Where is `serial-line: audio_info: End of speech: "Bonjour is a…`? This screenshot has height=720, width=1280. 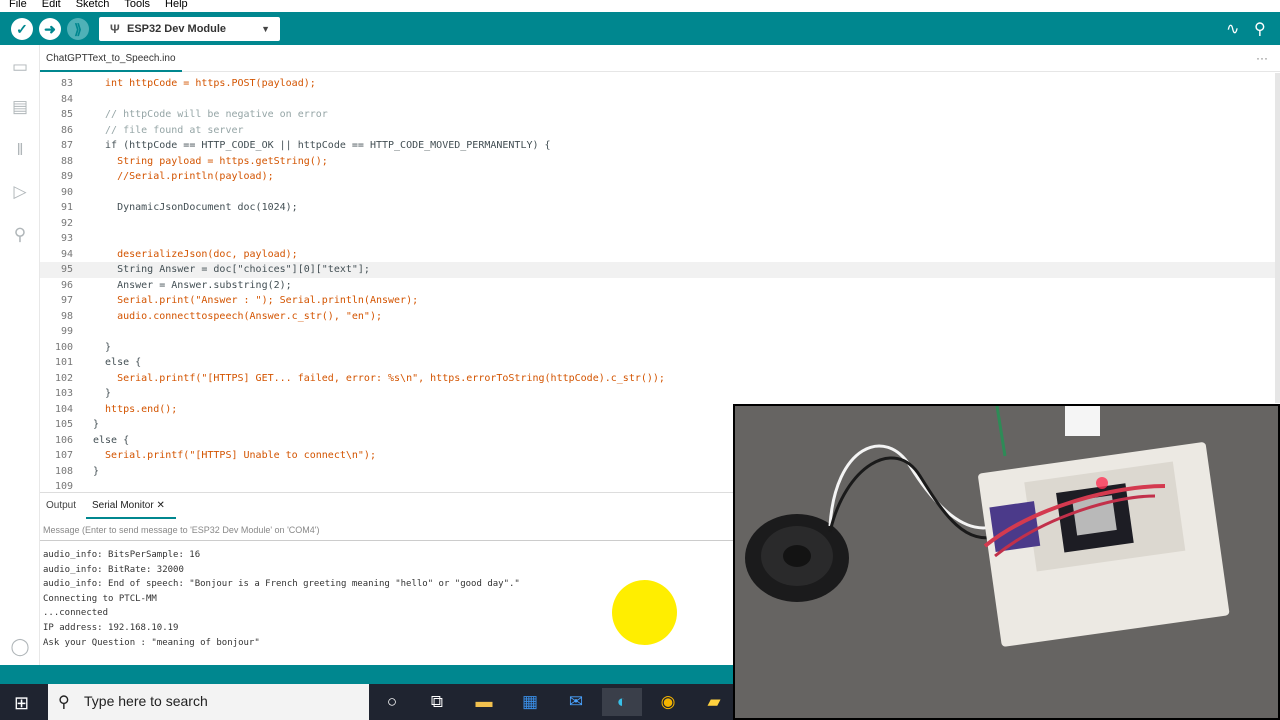 serial-line: audio_info: End of speech: "Bonjour is a… is located at coordinates (281, 584).